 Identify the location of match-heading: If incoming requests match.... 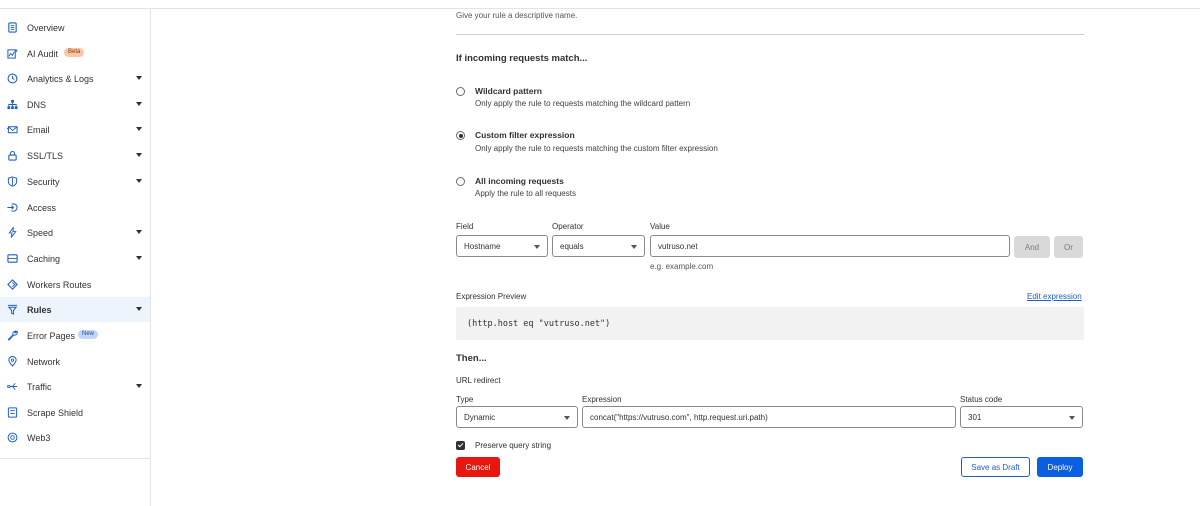
(522, 58).